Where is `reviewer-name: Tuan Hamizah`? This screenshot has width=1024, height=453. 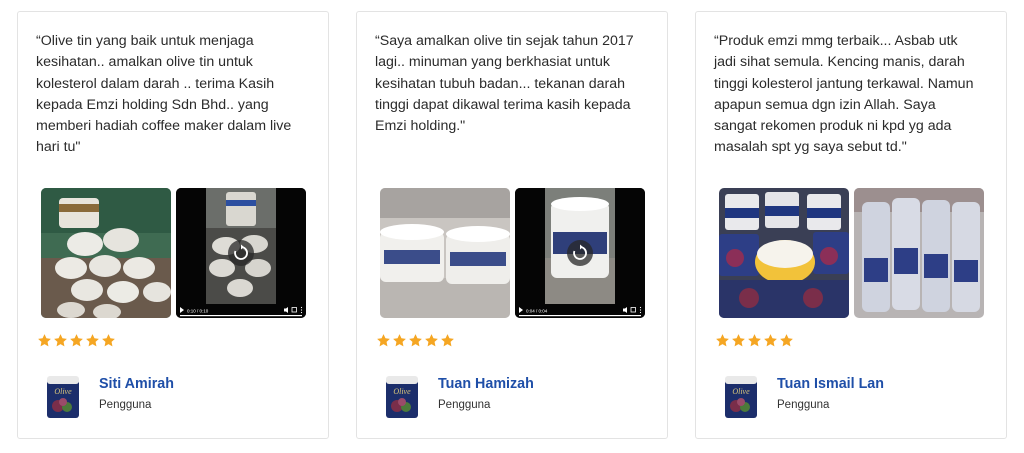 reviewer-name: Tuan Hamizah is located at coordinates (486, 384).